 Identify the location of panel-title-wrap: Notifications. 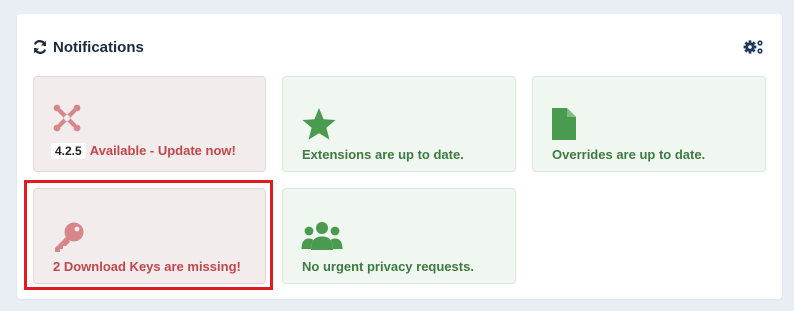
(88, 47).